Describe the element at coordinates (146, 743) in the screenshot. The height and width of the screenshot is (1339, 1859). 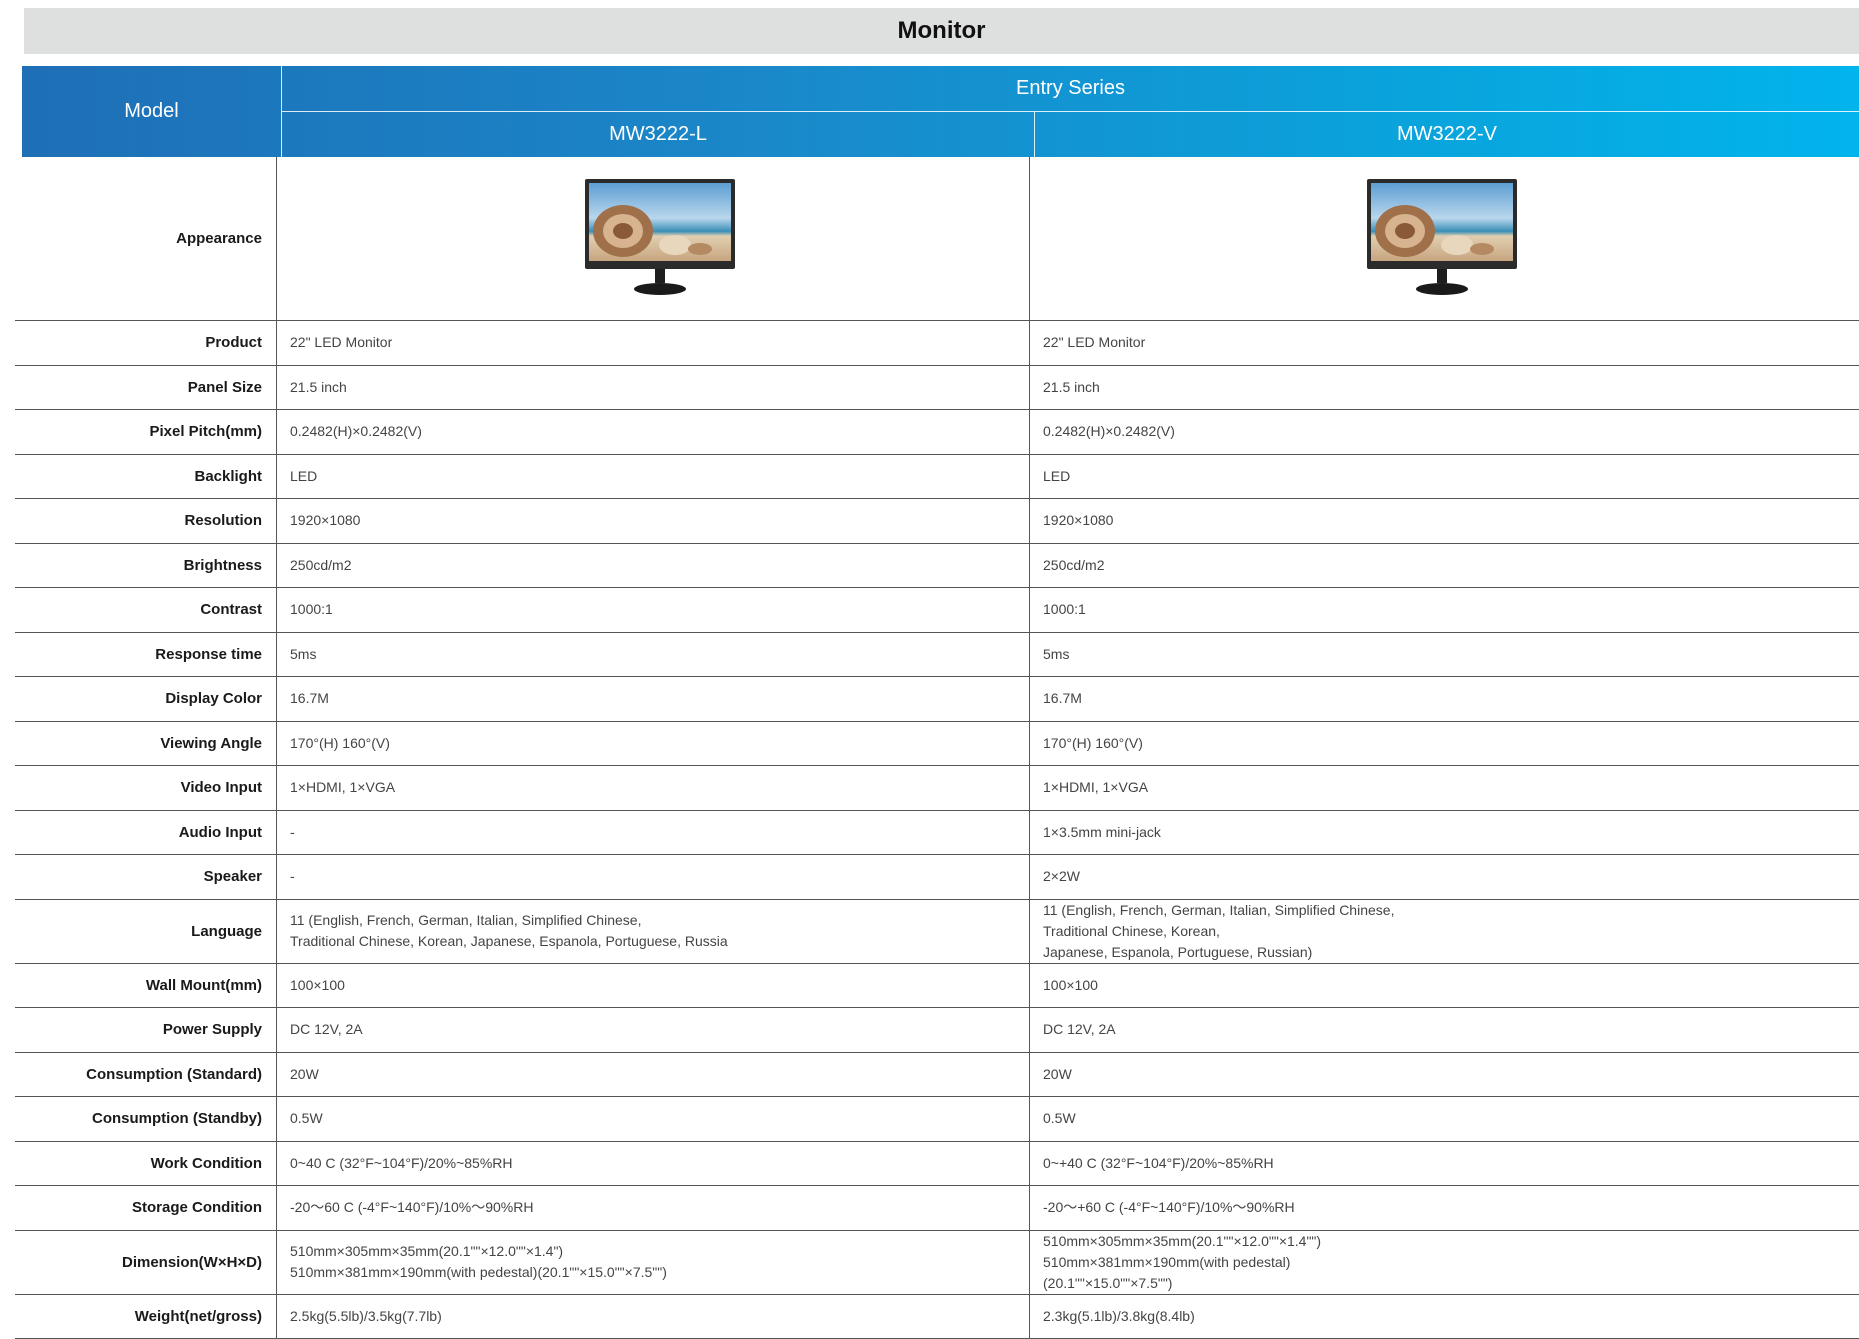
I see `row-label: Viewing Angle` at that location.